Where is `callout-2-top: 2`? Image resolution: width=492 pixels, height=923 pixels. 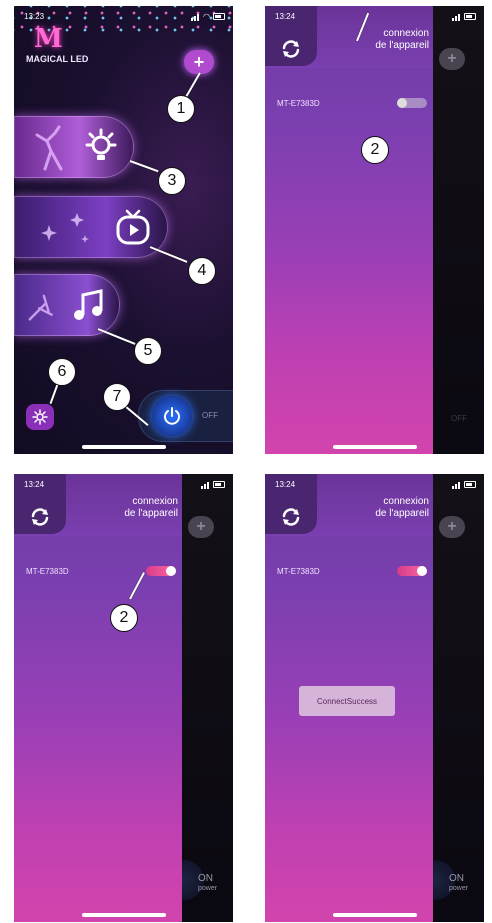 callout-2-top: 2 is located at coordinates (375, 150).